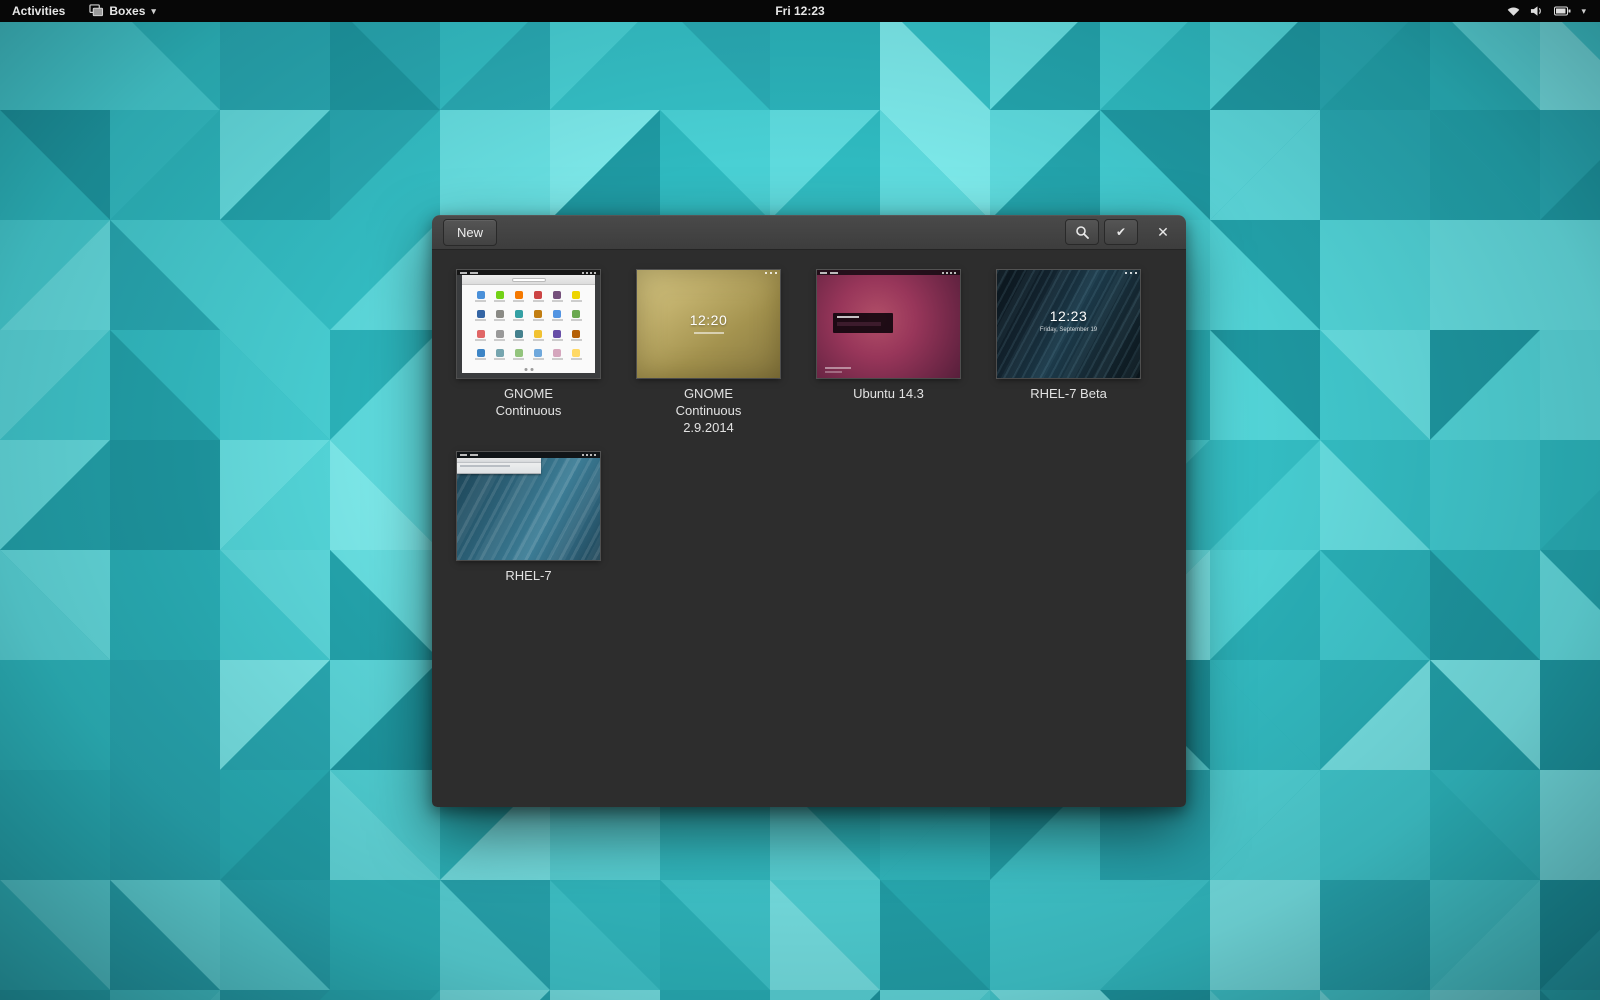  I want to click on vm-thumbnail: 12:20, so click(708, 324).